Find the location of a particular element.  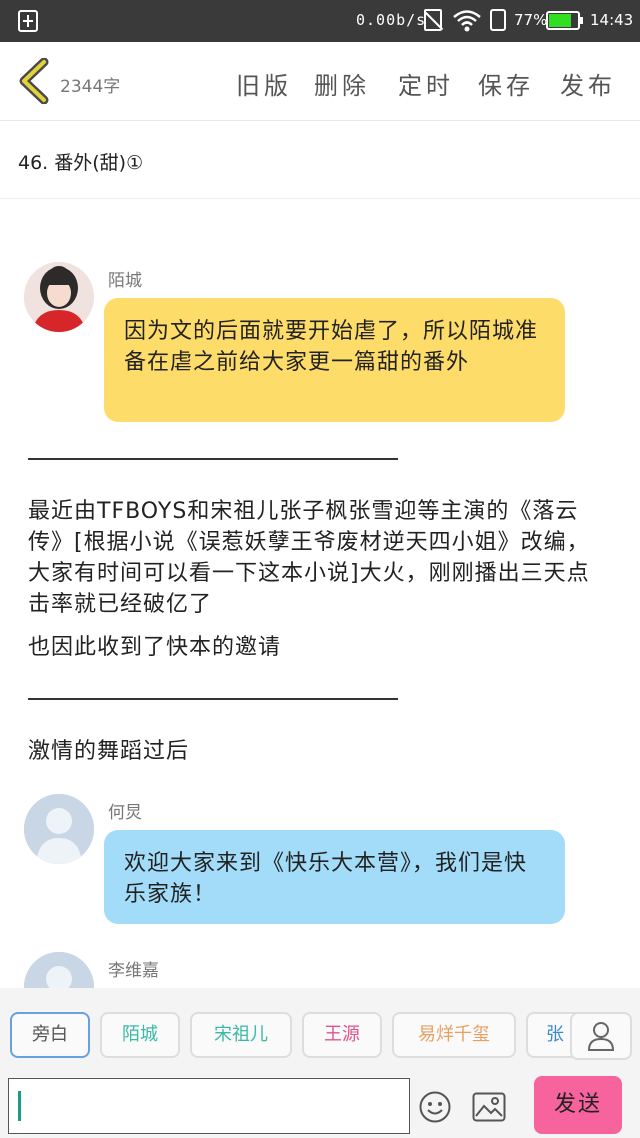

editor-toolbar: 2344字 旧版 删除 定时 保存 发布 is located at coordinates (320, 81).